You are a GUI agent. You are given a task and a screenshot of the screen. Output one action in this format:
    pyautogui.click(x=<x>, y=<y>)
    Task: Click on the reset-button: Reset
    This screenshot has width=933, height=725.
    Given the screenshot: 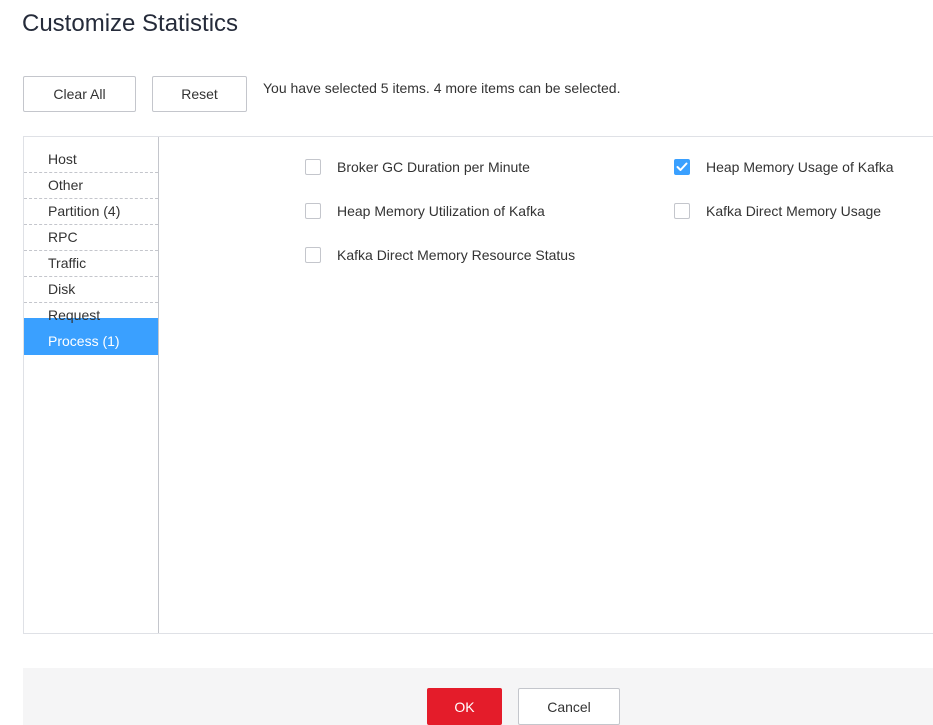 What is the action you would take?
    pyautogui.click(x=199, y=94)
    